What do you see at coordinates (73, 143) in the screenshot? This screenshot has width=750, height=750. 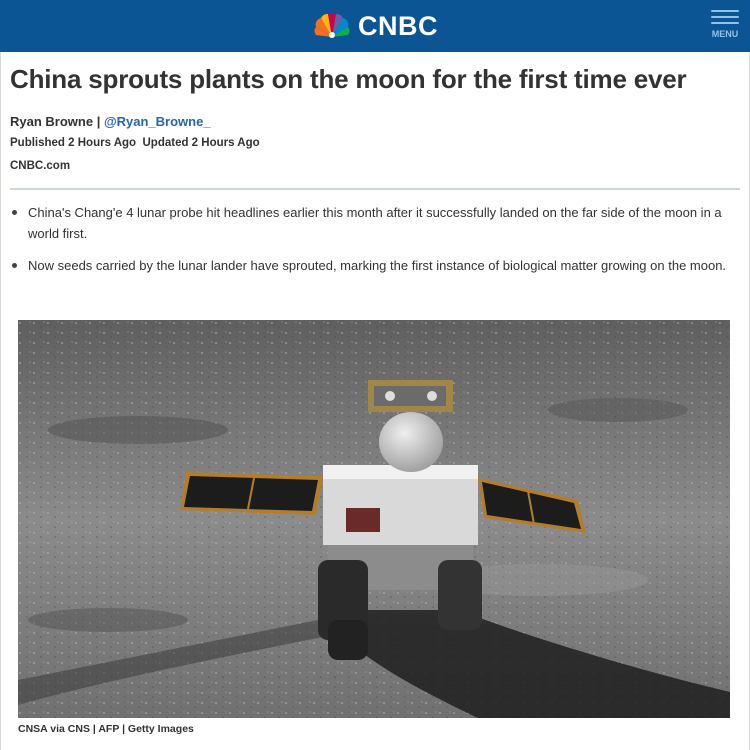 I see `published-time: Published 2 Hours Ago` at bounding box center [73, 143].